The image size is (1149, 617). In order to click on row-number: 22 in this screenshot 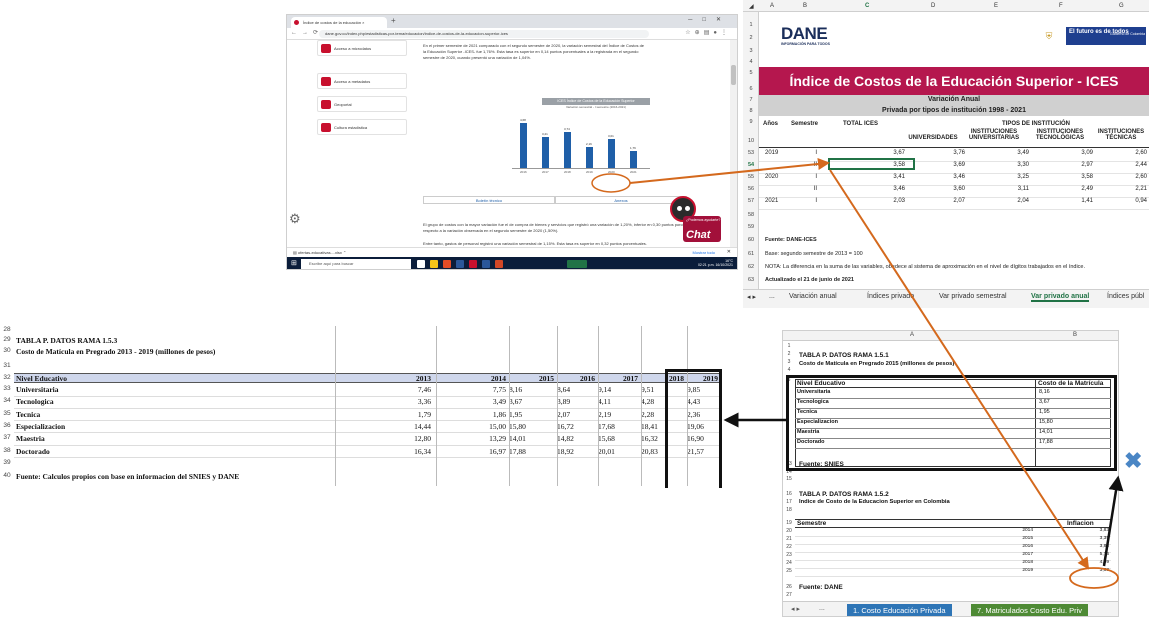, I will do `click(789, 547)`.